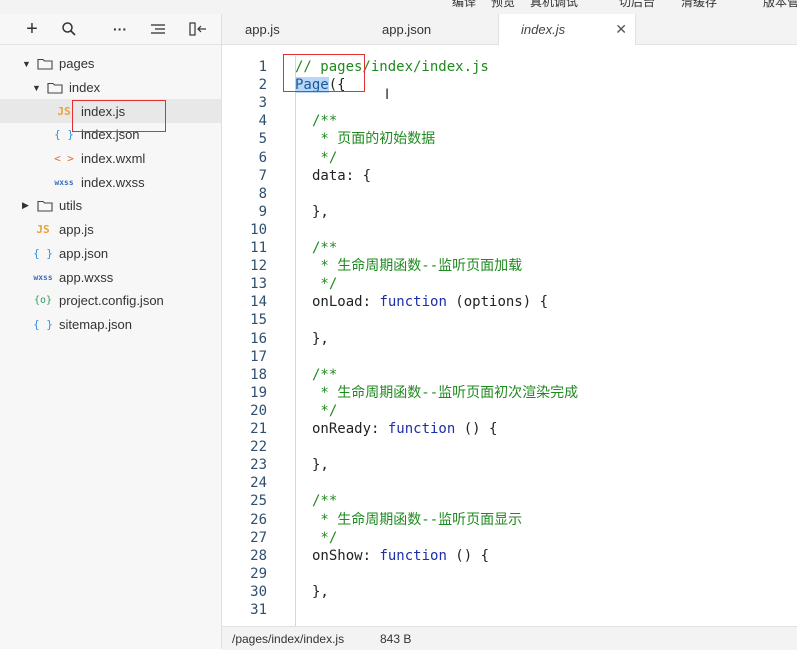 The height and width of the screenshot is (650, 797). Describe the element at coordinates (103, 111) in the screenshot. I see `tree-item-label: index.js` at that location.